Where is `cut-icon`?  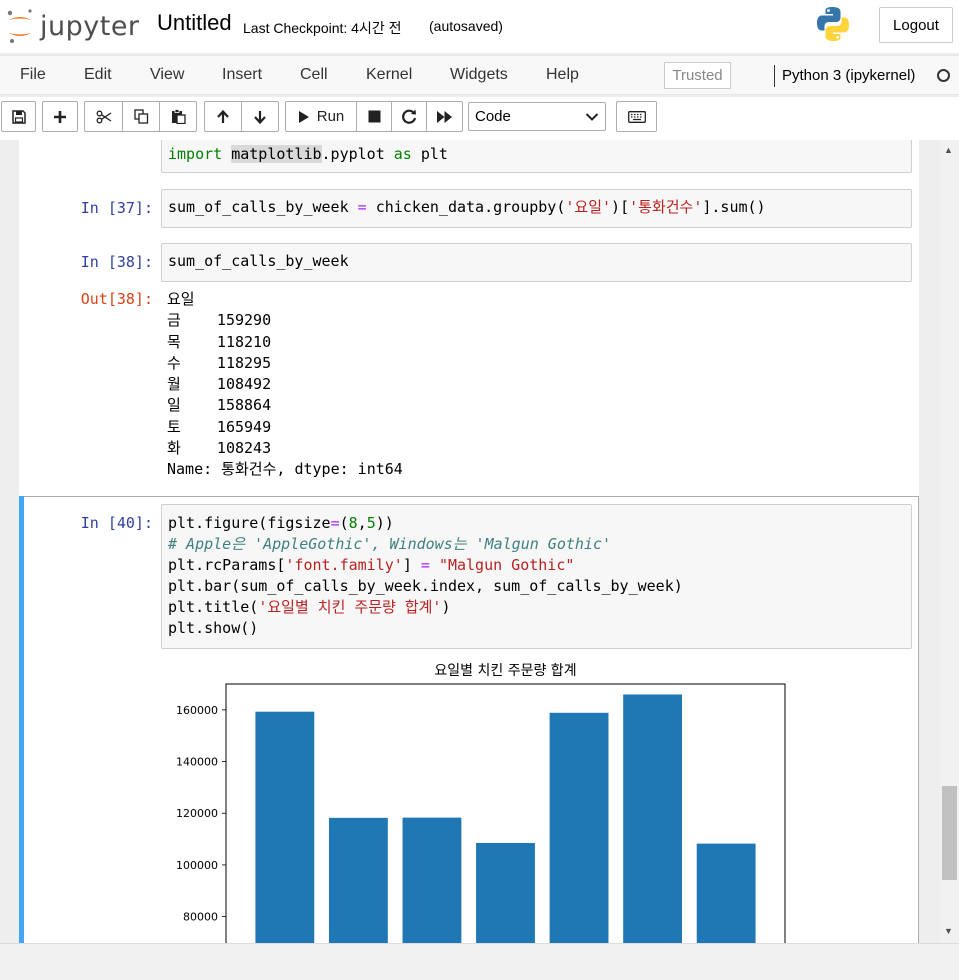 cut-icon is located at coordinates (103, 116).